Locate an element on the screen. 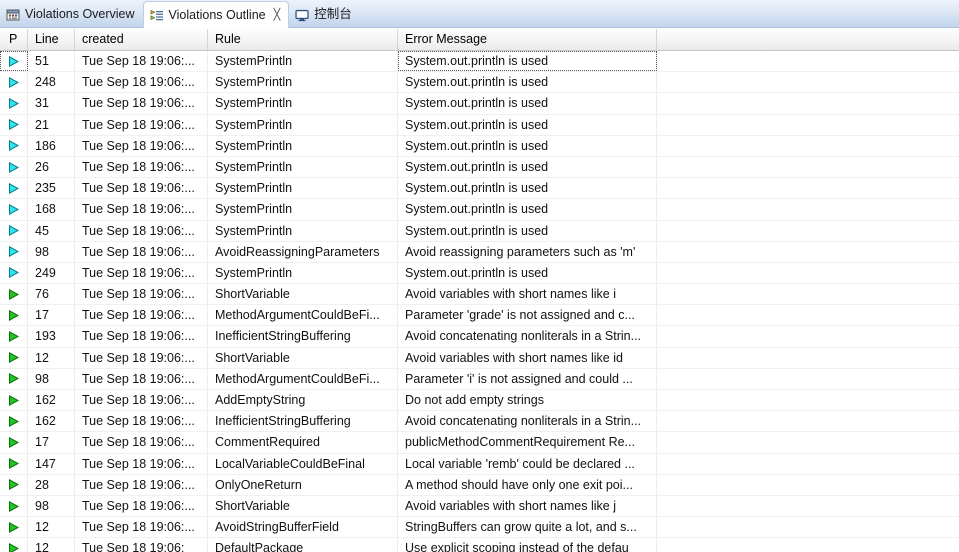  error-message-cell: Avoid variables with short names like id is located at coordinates (527, 357).